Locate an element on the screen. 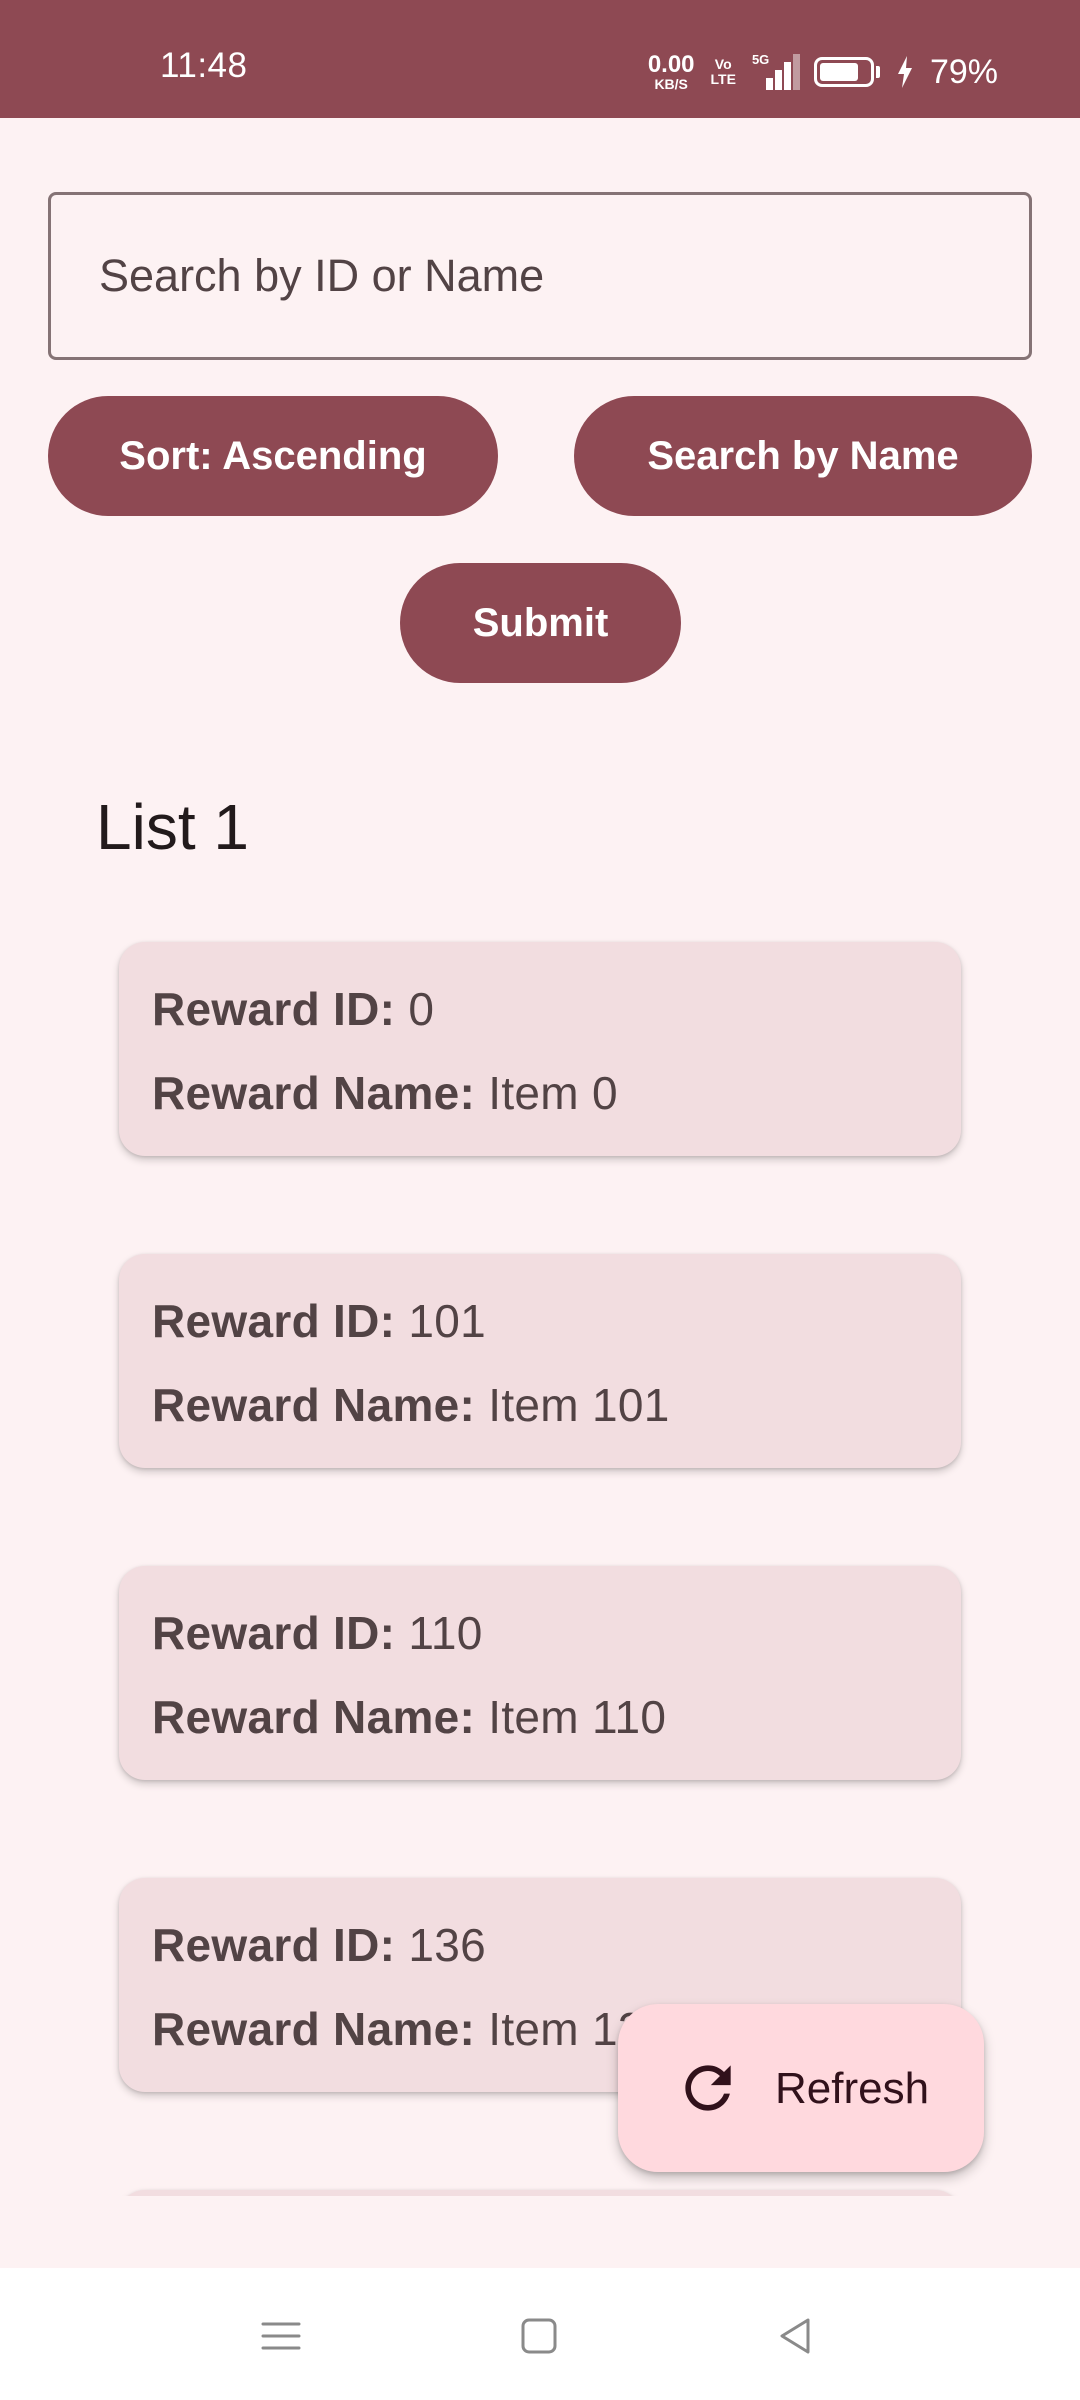  list-title: List 1 is located at coordinates (172, 827).